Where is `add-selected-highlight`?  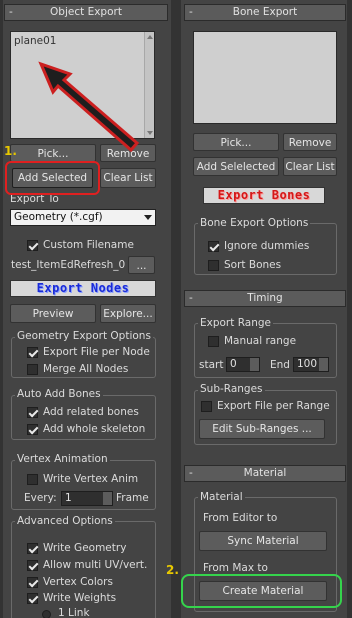 add-selected-highlight is located at coordinates (52, 178).